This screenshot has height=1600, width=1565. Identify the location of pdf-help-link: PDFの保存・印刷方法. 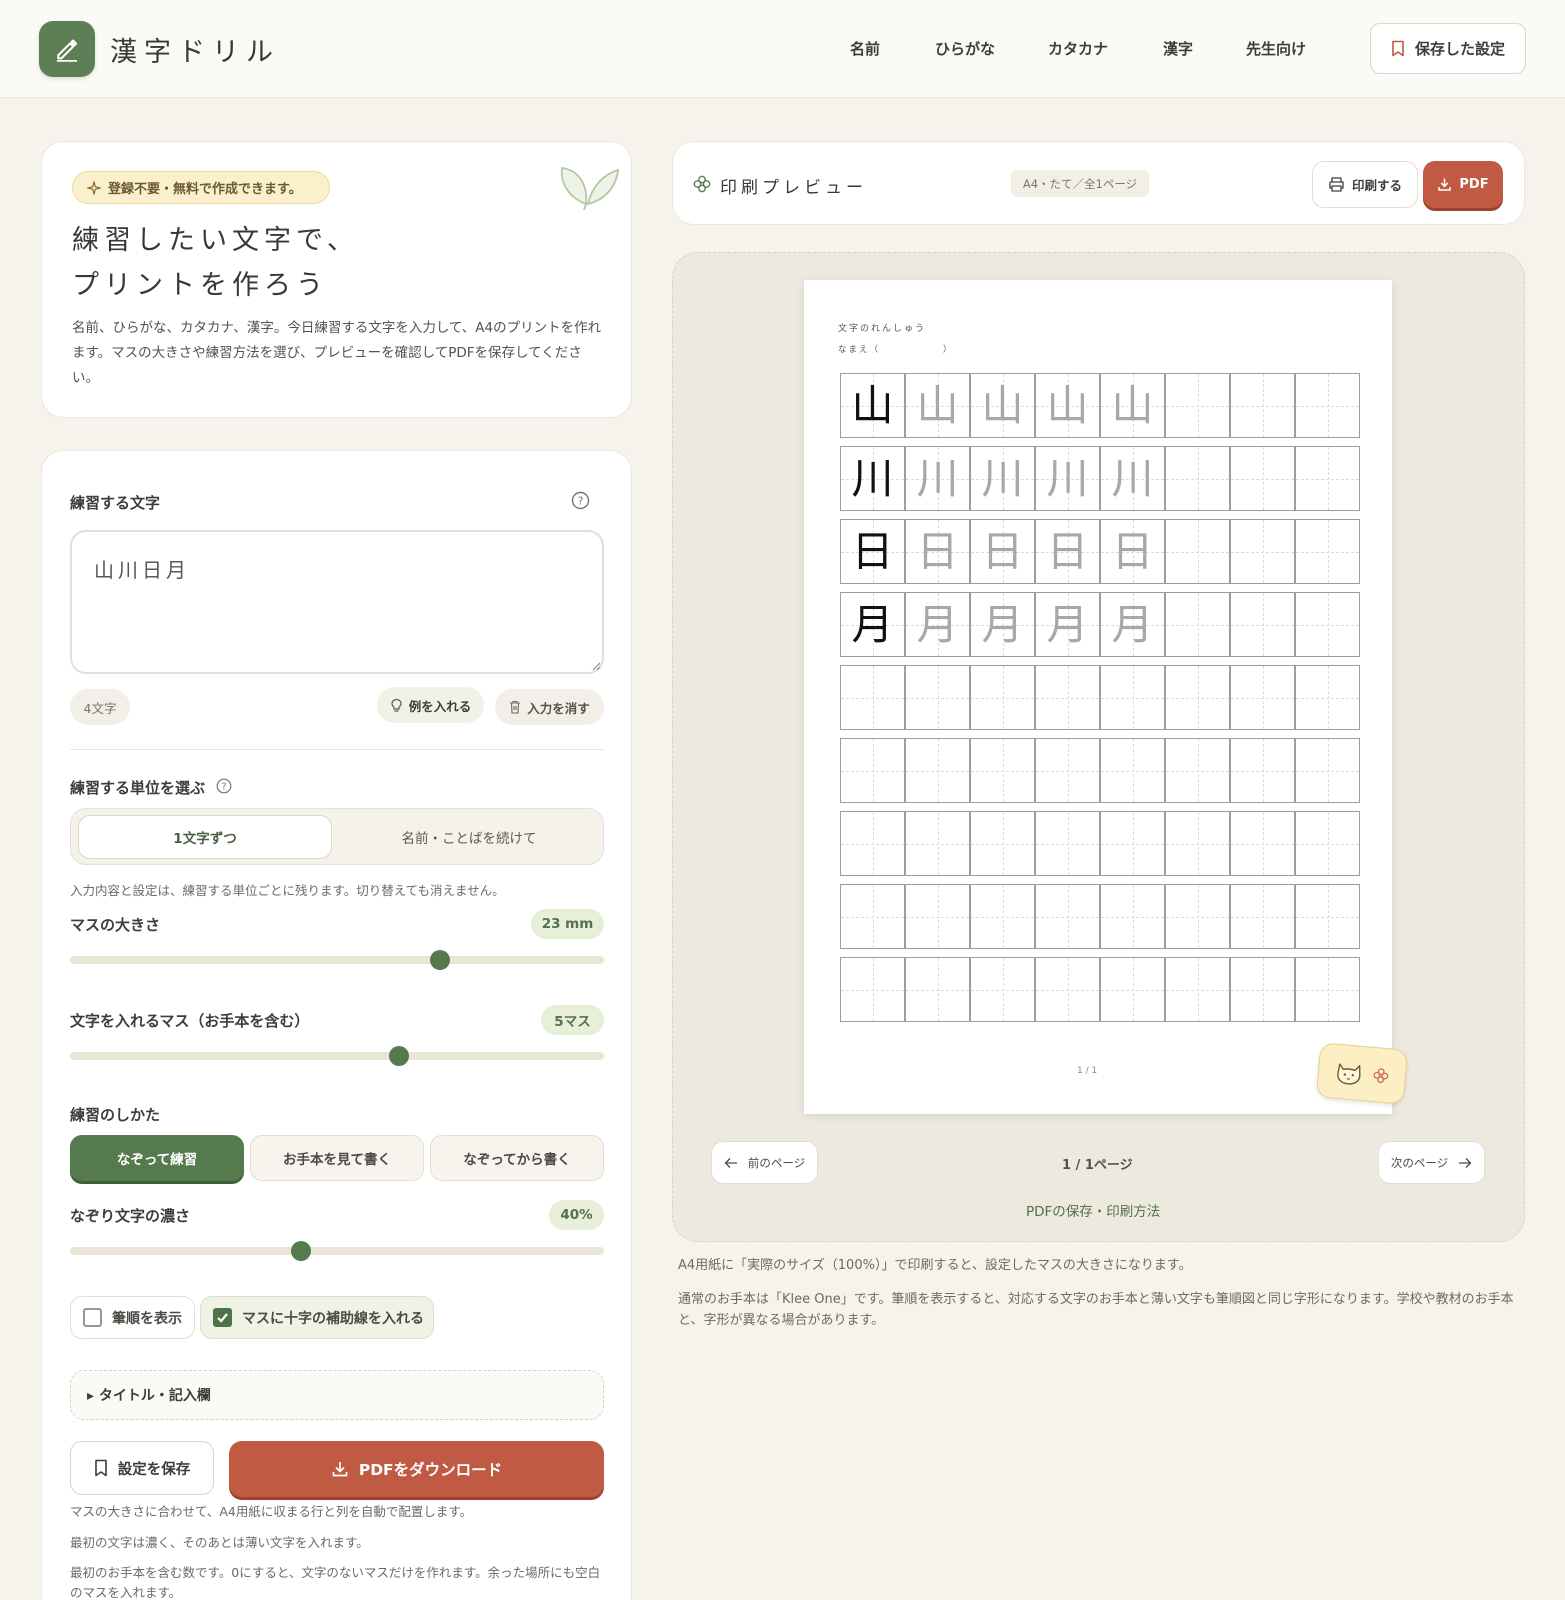
(1093, 1210).